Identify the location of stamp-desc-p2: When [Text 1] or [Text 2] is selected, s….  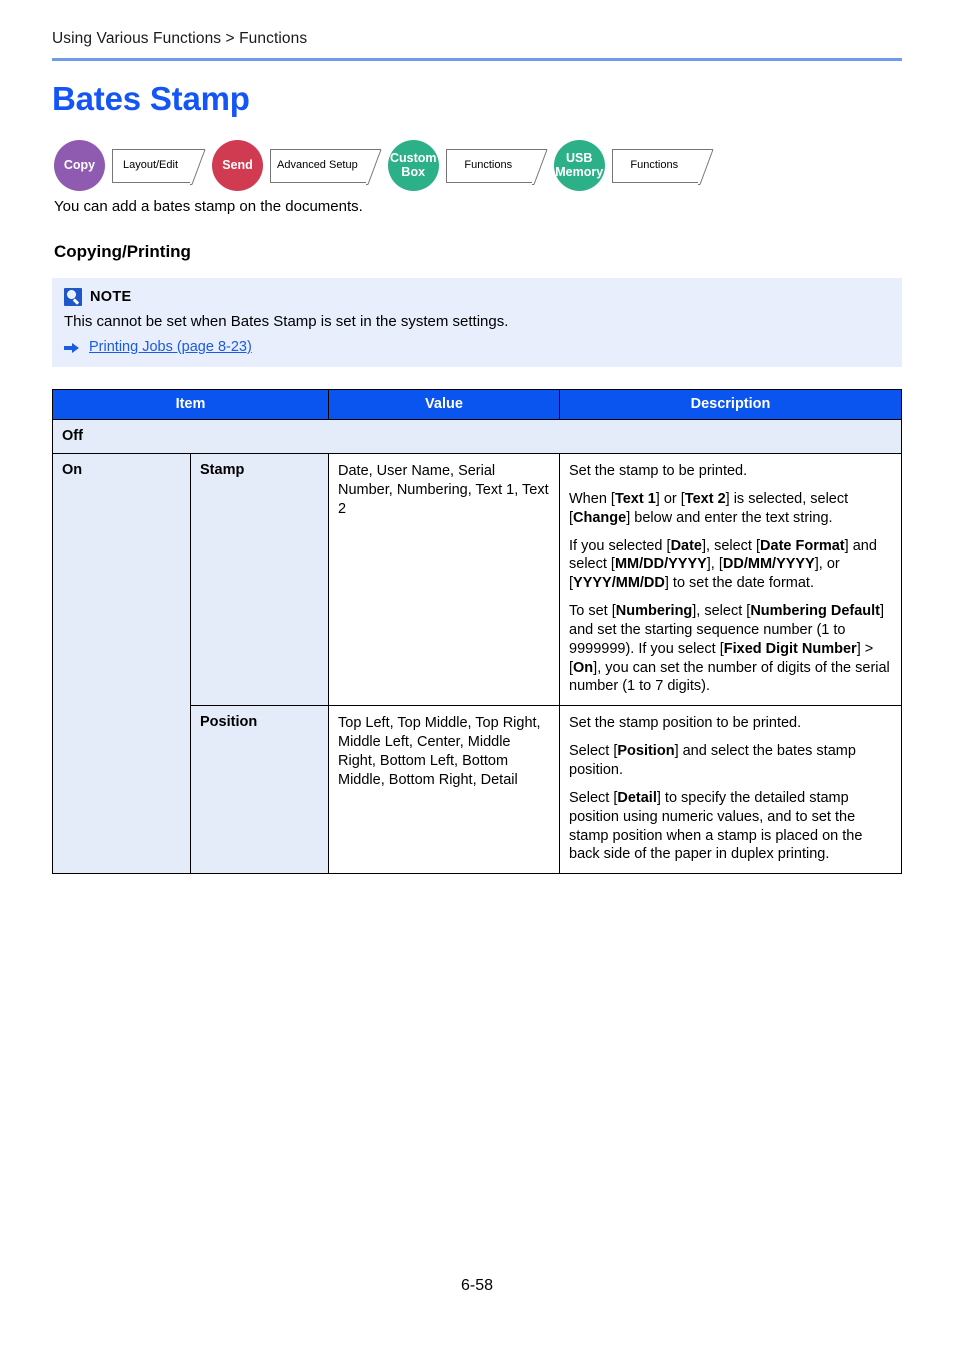
(709, 508).